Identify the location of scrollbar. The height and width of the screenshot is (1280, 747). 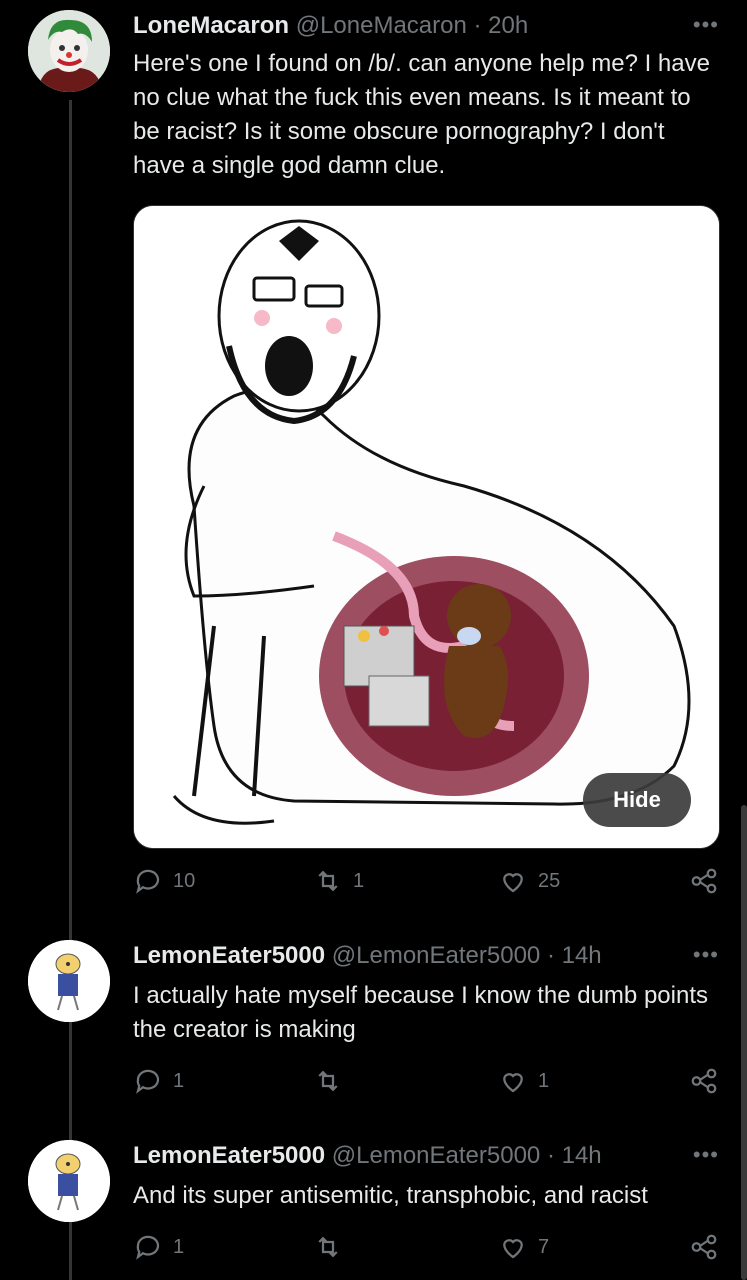
(744, 1042).